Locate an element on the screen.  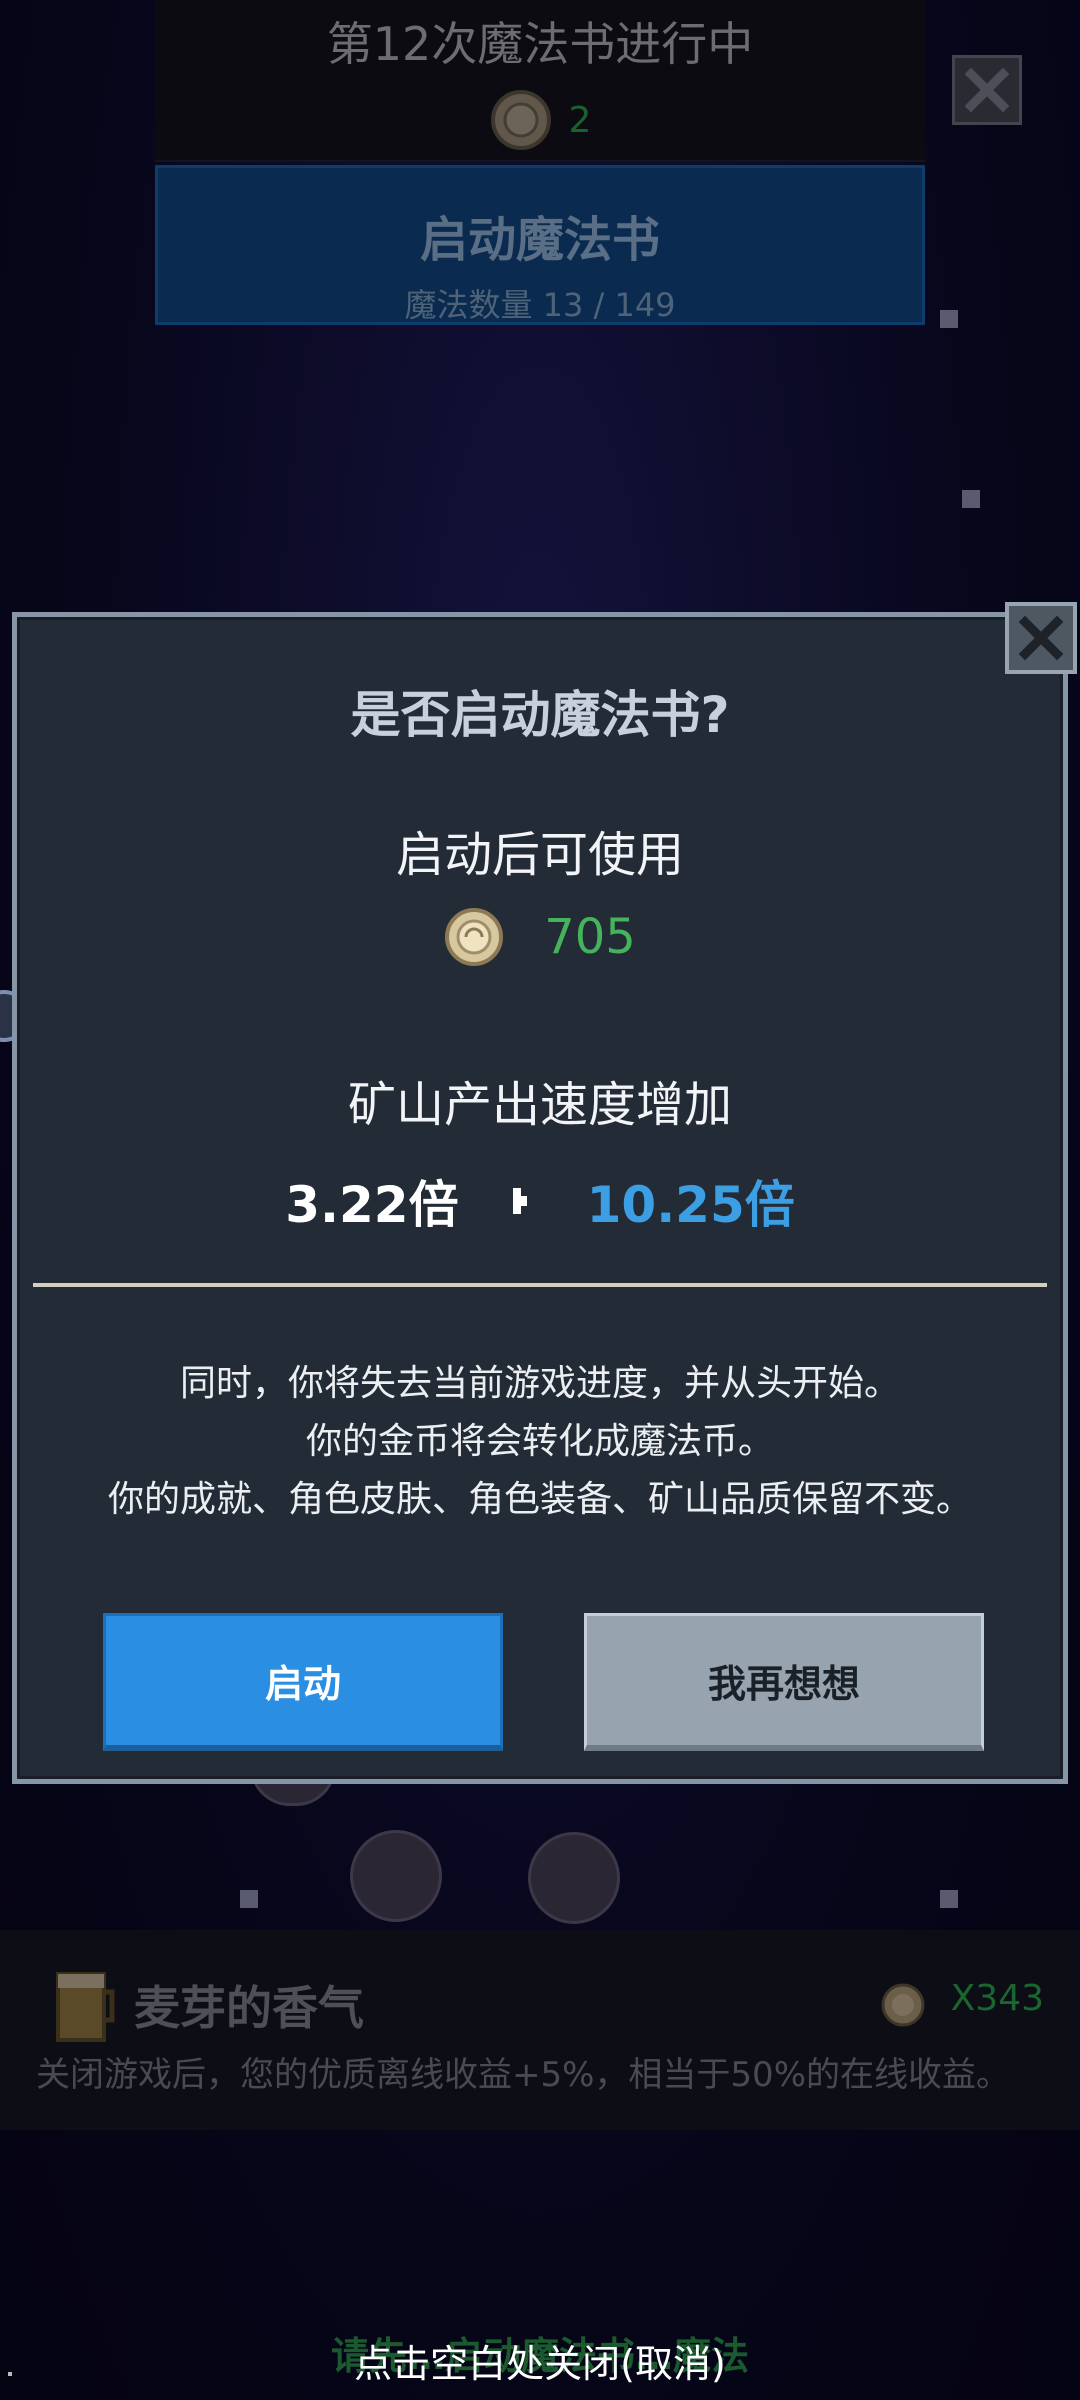
top-coin-row: 2 is located at coordinates (540, 120).